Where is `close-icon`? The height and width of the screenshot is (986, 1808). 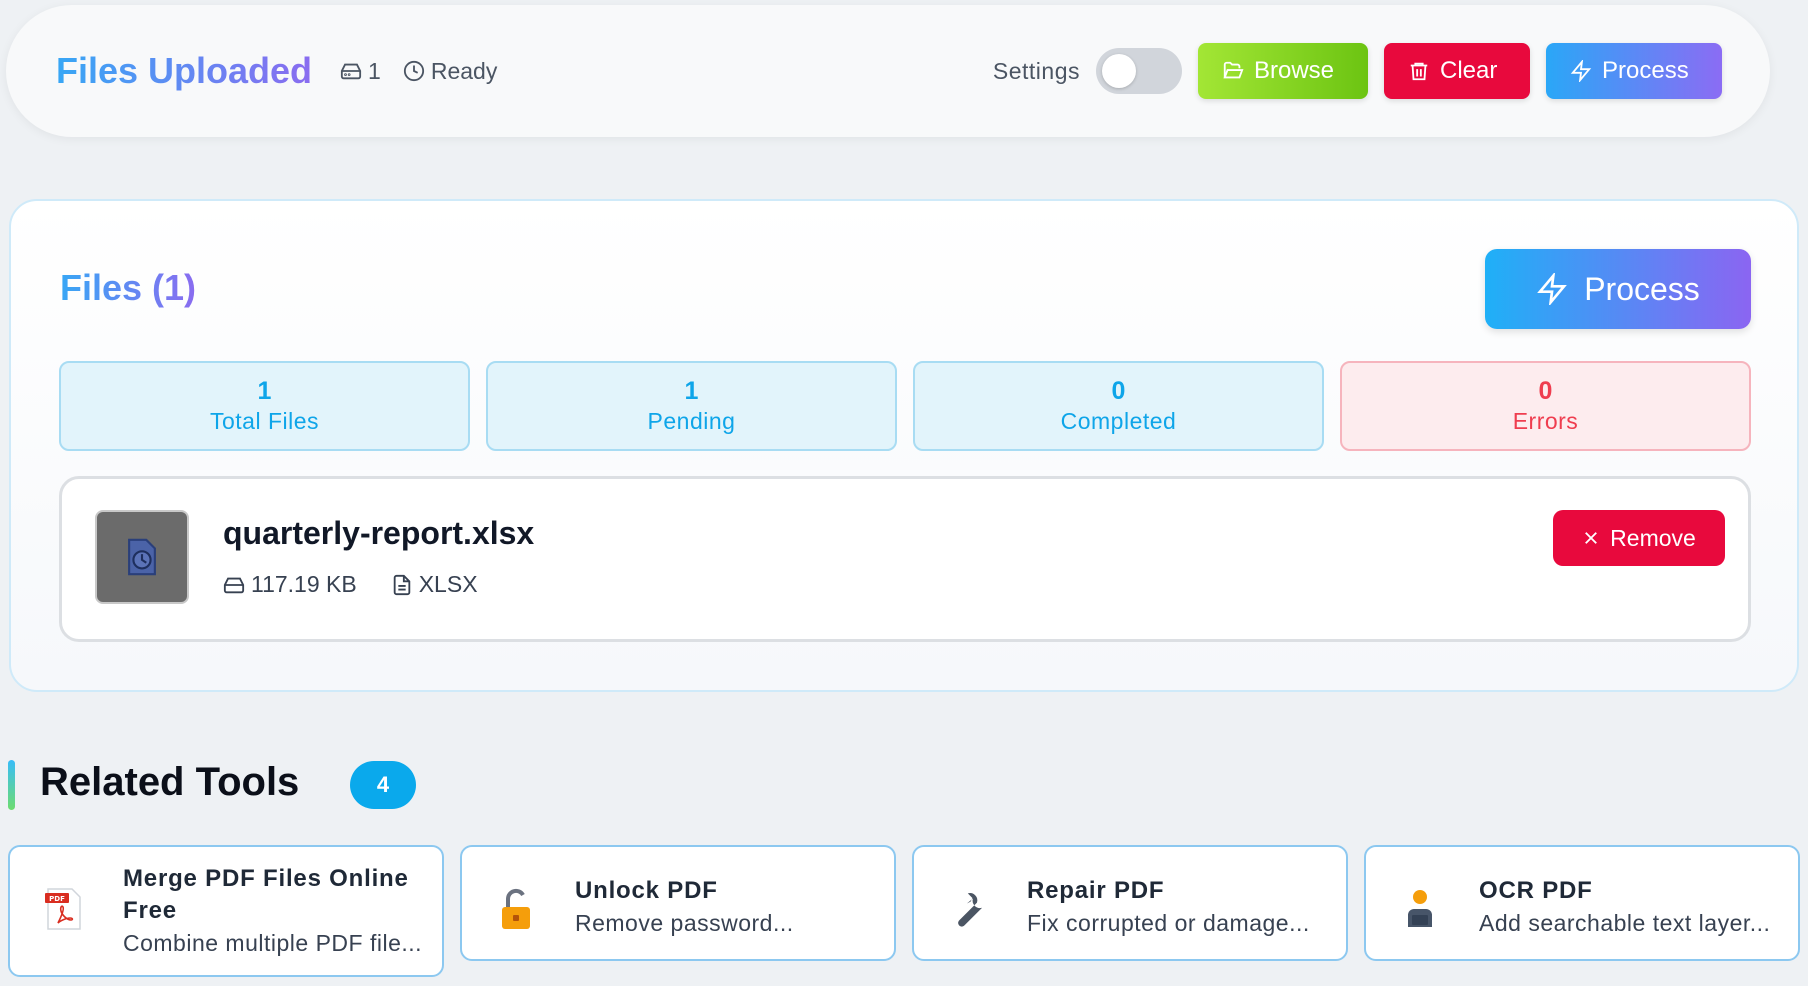 close-icon is located at coordinates (1591, 538).